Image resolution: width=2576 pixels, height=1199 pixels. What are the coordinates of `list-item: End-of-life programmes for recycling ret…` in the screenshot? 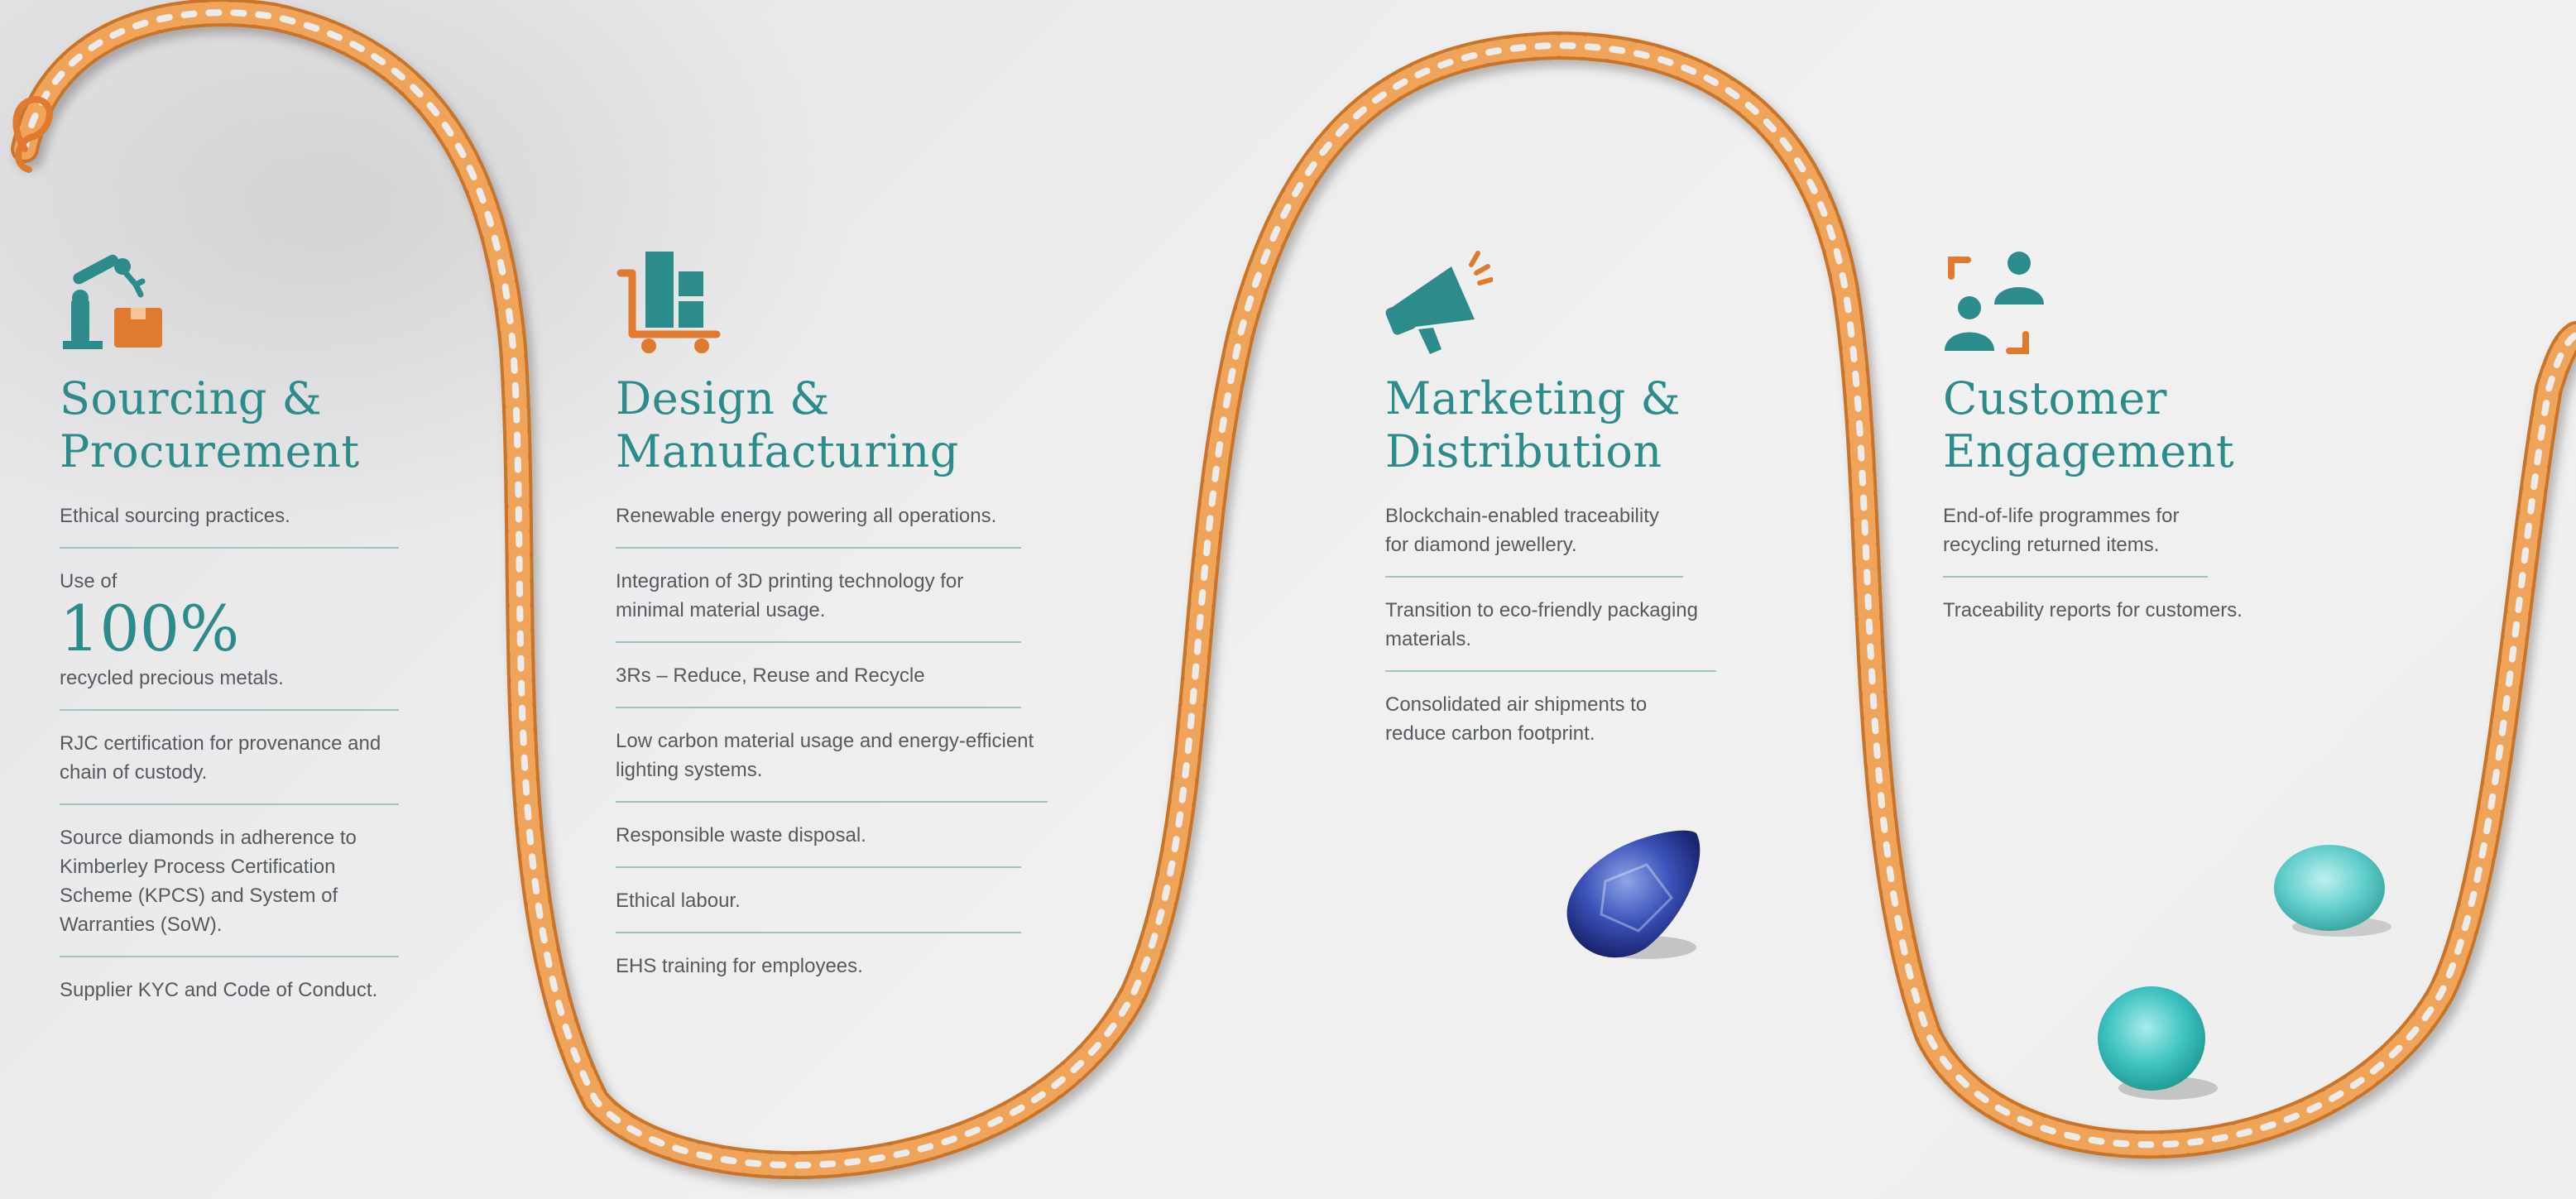 It's located at (2076, 539).